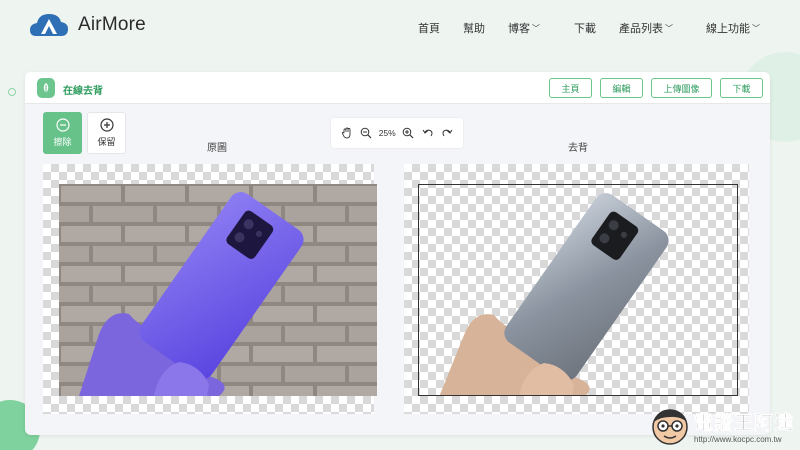 The width and height of the screenshot is (800, 450). What do you see at coordinates (397, 88) in the screenshot?
I see `tool-header: 在線去背 主頁 編輯 上傳圖像 下載` at bounding box center [397, 88].